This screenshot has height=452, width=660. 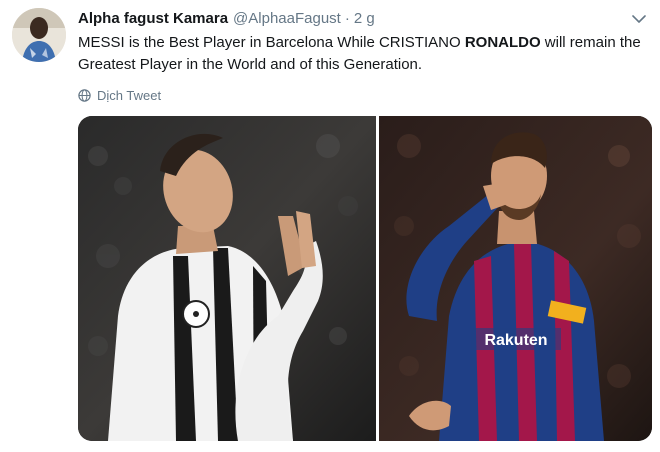 I want to click on tweet-header: Alpha fagust Kamara @AlphaaFagust · 2 g, so click(x=226, y=20).